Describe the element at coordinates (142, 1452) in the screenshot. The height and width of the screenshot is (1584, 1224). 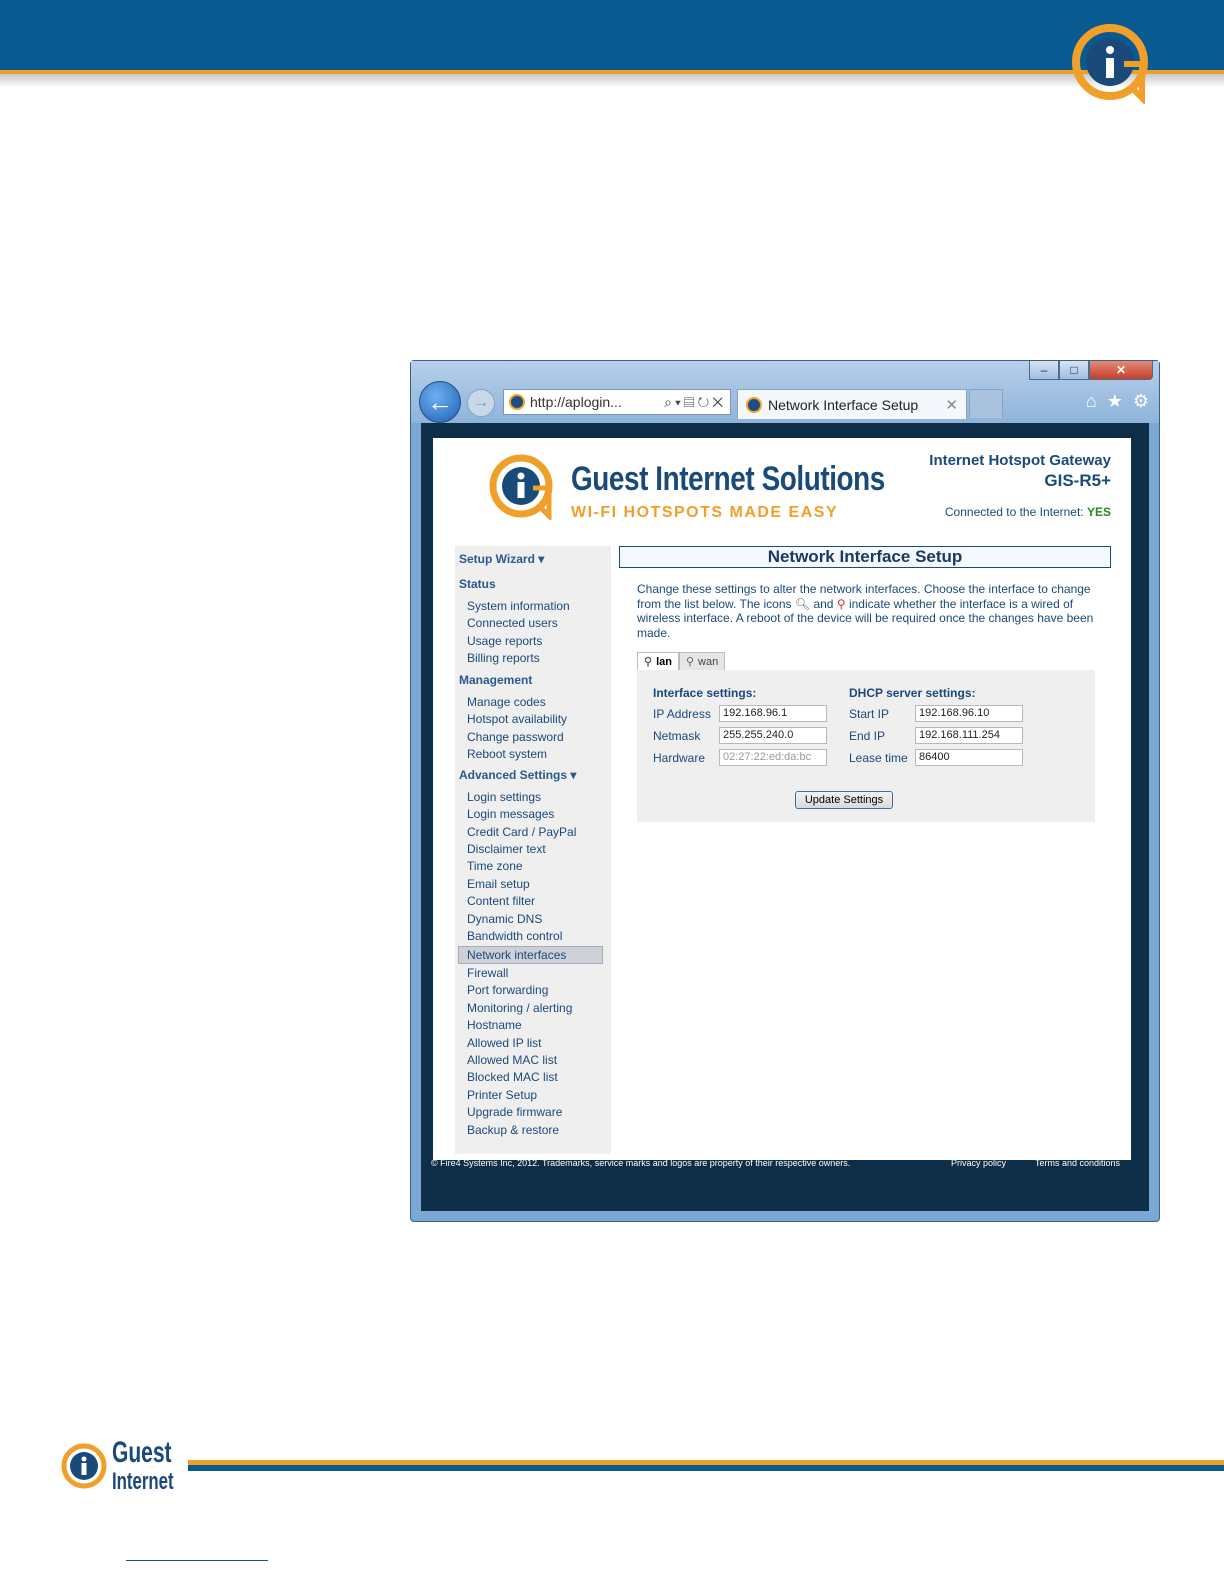
I see `footer-logo-line1: Guest` at that location.